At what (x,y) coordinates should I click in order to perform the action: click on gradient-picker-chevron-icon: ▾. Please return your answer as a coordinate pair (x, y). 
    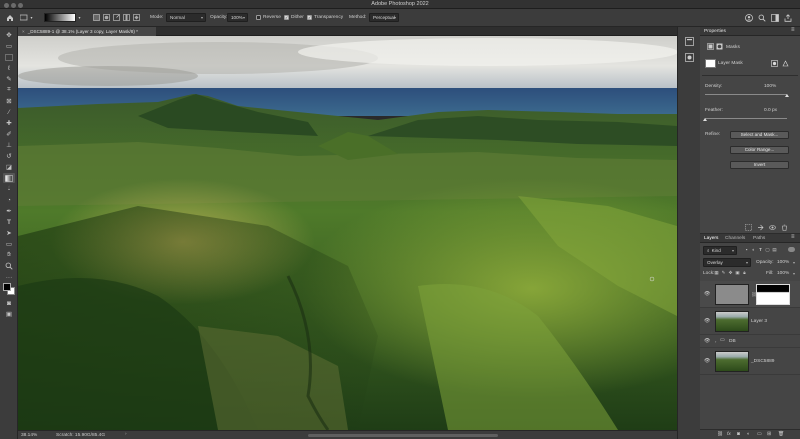
    Looking at the image, I should click on (79, 17).